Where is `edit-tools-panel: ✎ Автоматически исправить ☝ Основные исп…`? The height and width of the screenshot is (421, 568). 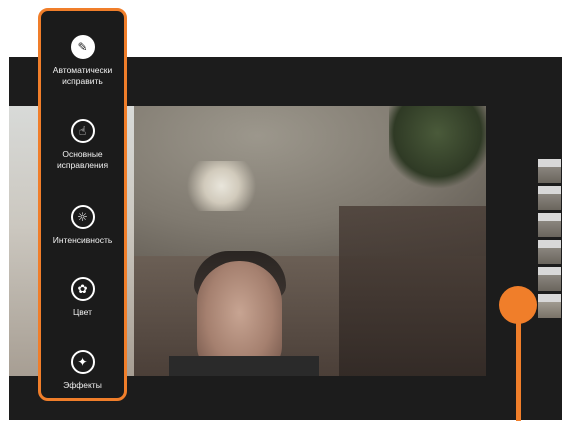 edit-tools-panel: ✎ Автоматически исправить ☝ Основные исп… is located at coordinates (82, 204).